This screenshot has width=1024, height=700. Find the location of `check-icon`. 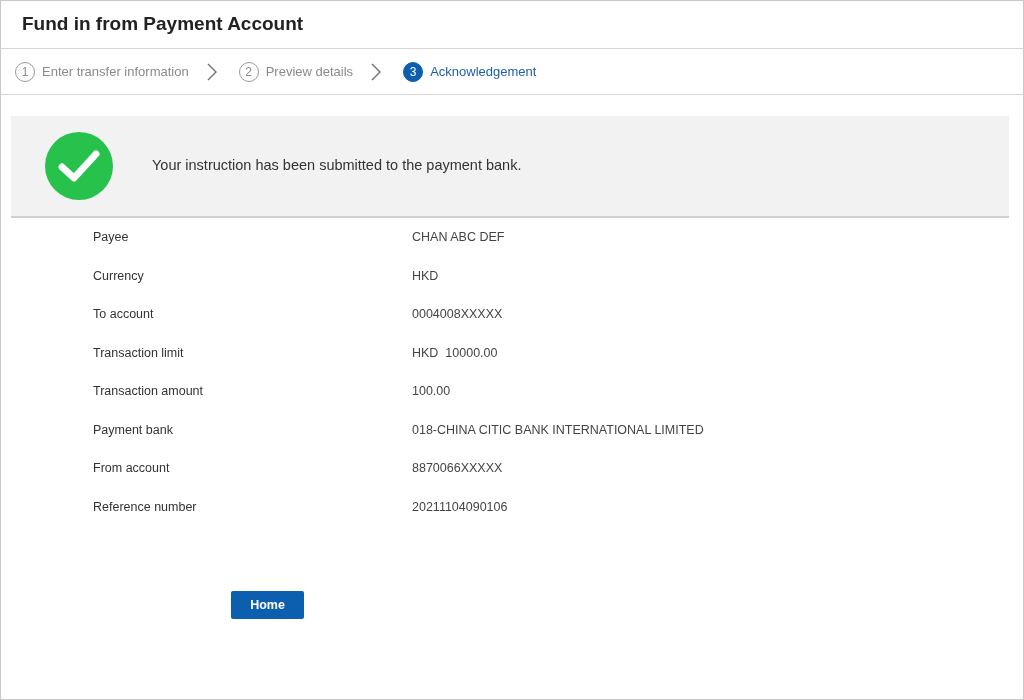

check-icon is located at coordinates (79, 166).